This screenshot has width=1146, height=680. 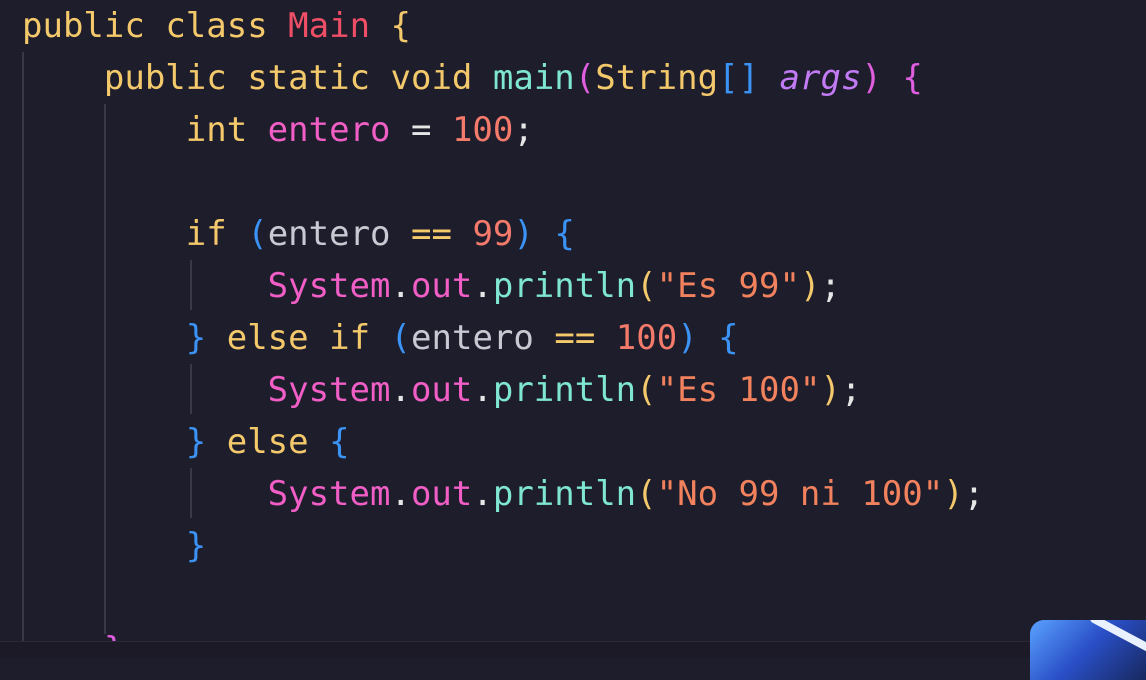 What do you see at coordinates (309, 78) in the screenshot?
I see `code-token: static` at bounding box center [309, 78].